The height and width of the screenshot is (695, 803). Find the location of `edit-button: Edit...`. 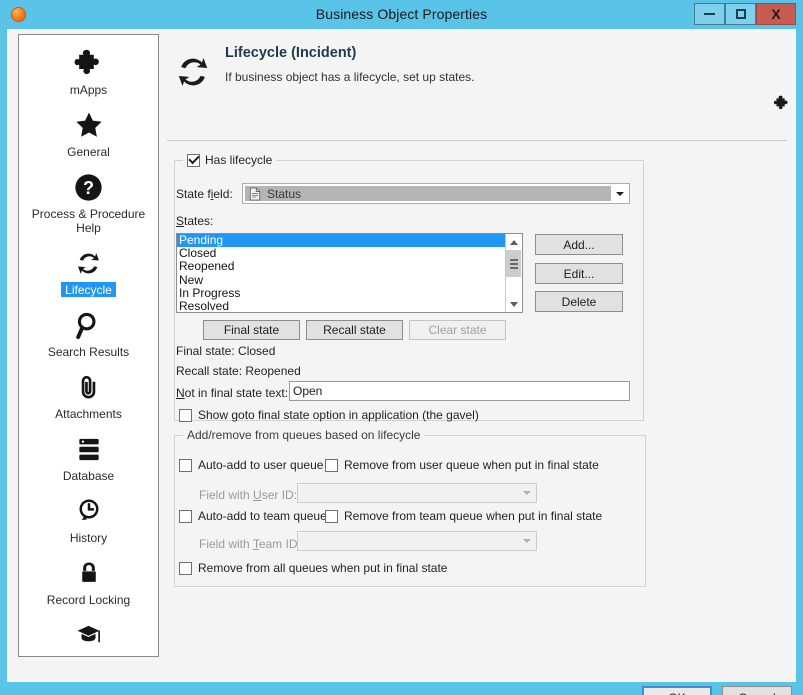

edit-button: Edit... is located at coordinates (579, 273).